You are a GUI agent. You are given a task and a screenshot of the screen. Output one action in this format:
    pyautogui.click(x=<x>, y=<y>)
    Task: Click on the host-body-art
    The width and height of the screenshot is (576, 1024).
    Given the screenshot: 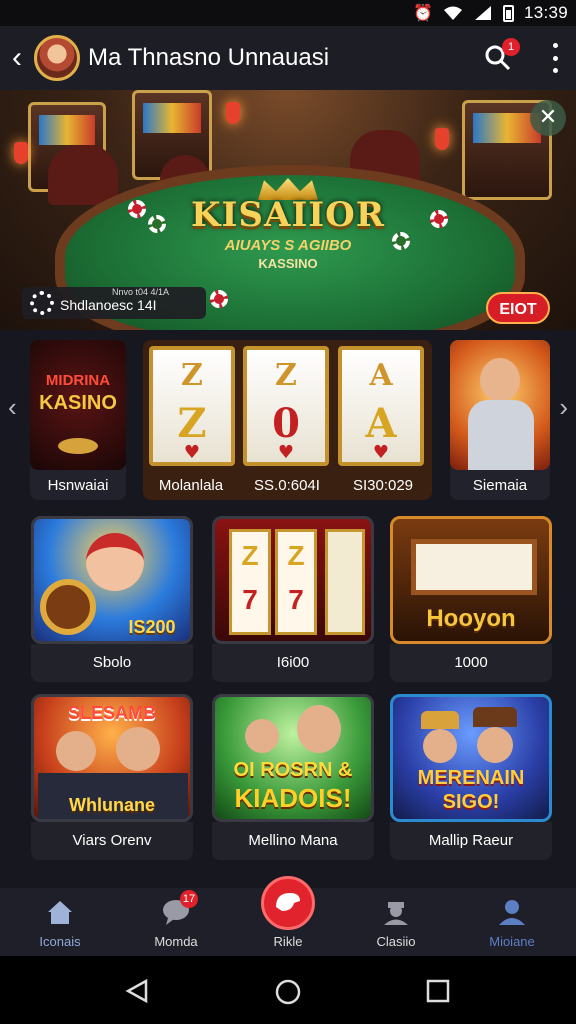 What is the action you would take?
    pyautogui.click(x=501, y=435)
    